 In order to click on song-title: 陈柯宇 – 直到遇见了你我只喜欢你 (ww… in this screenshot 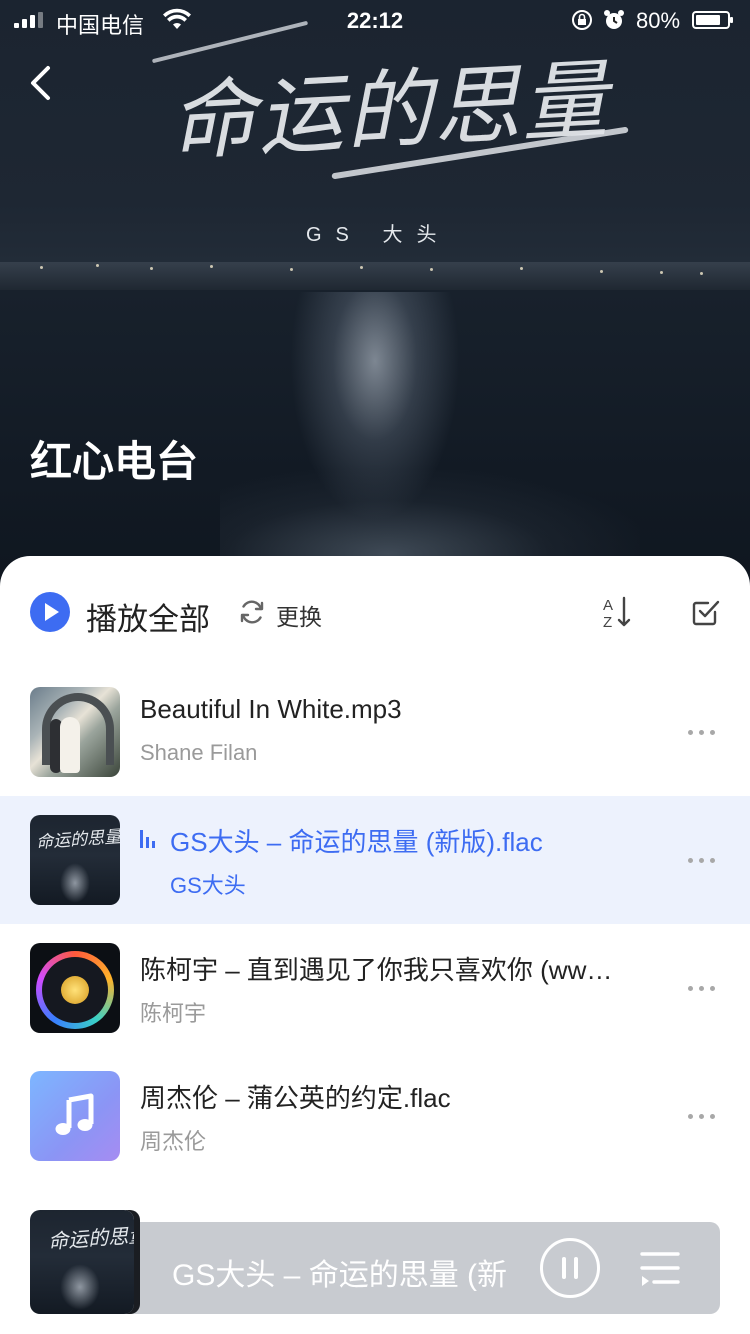, I will do `click(376, 970)`.